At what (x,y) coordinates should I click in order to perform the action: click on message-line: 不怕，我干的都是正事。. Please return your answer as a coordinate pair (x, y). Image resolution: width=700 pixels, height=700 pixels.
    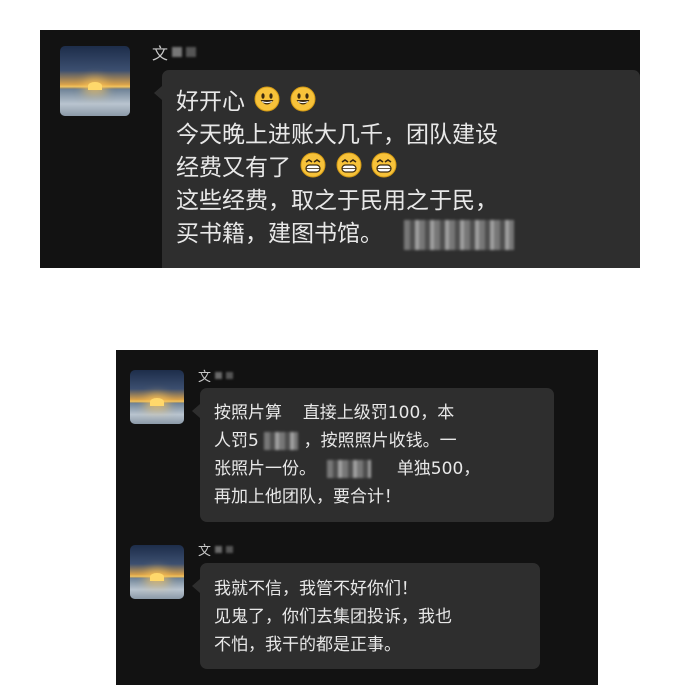
    Looking at the image, I should click on (307, 645).